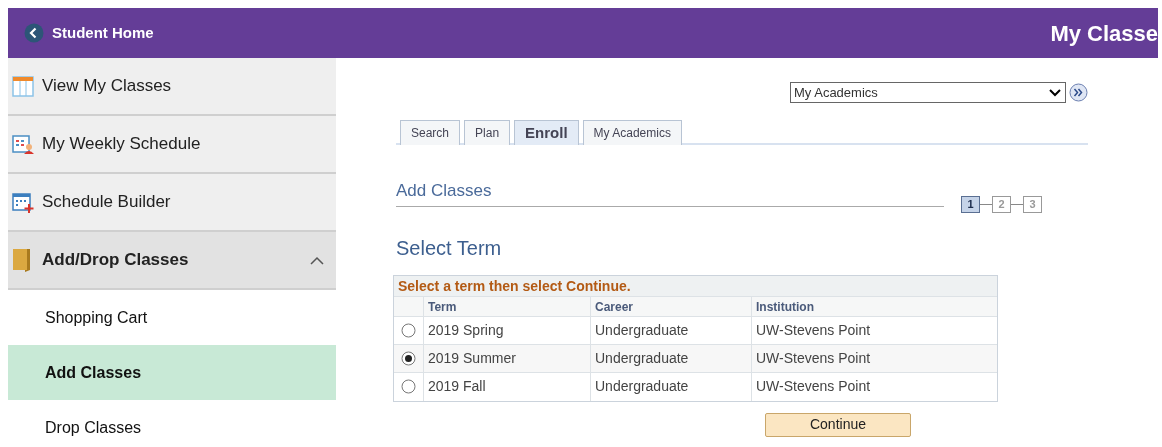 The image size is (1162, 447). Describe the element at coordinates (546, 132) in the screenshot. I see `tab: Enroll` at that location.